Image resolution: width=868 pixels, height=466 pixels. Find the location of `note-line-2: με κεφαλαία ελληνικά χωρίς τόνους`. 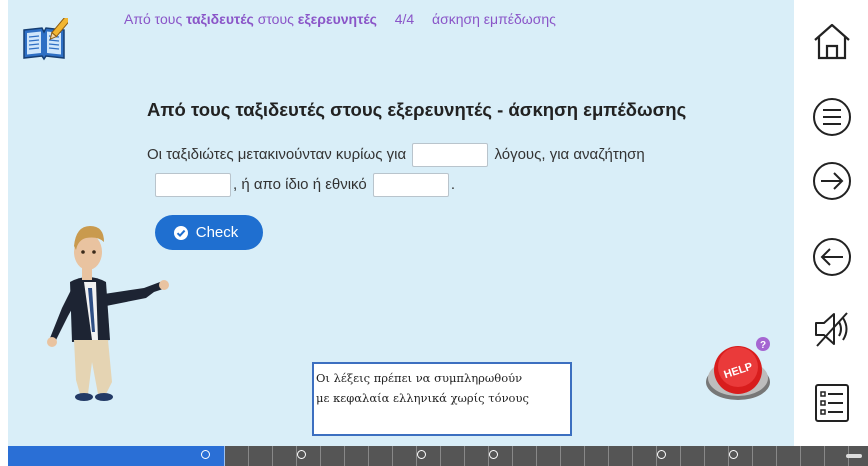

note-line-2: με κεφαλαία ελληνικά χωρίς τόνους is located at coordinates (422, 398).